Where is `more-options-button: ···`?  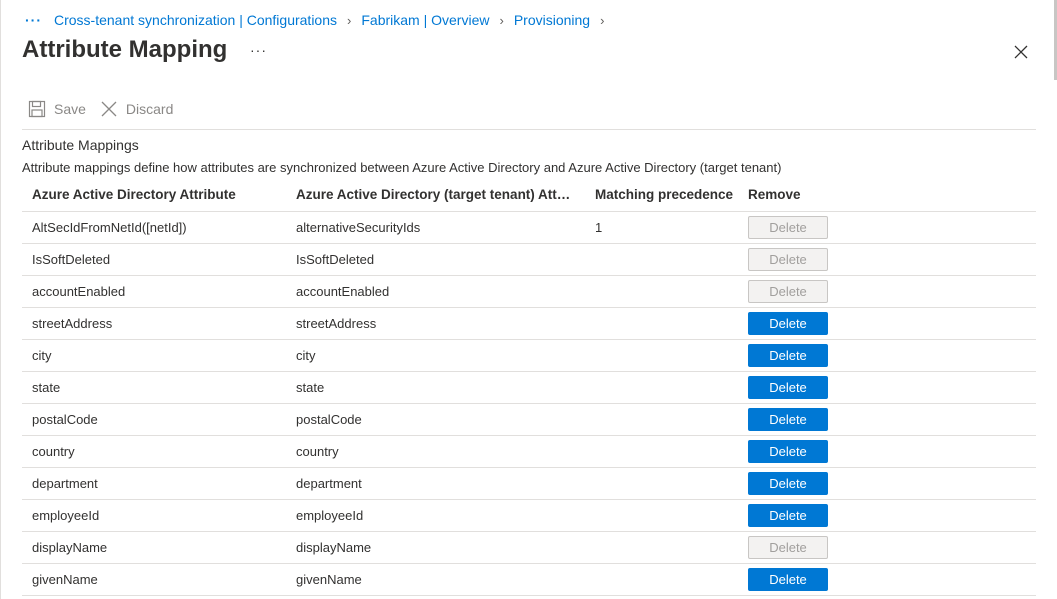
more-options-button: ··· is located at coordinates (258, 50).